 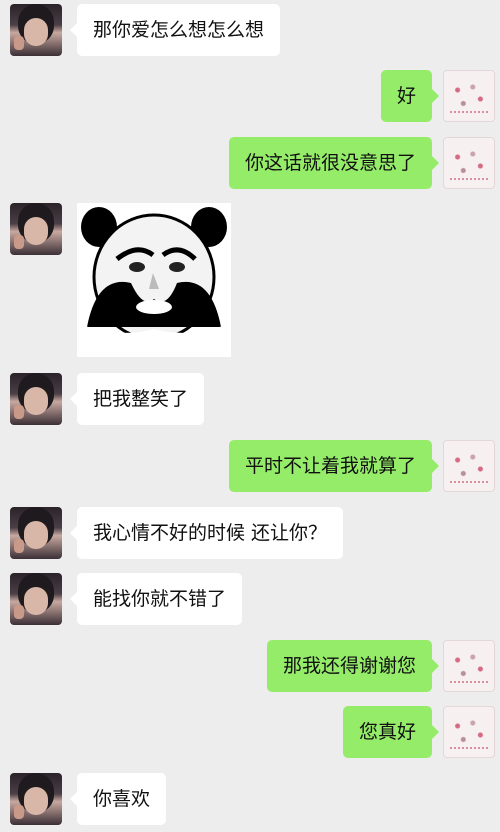 What do you see at coordinates (137, 399) in the screenshot?
I see `incoming-message: 把我整笑了` at bounding box center [137, 399].